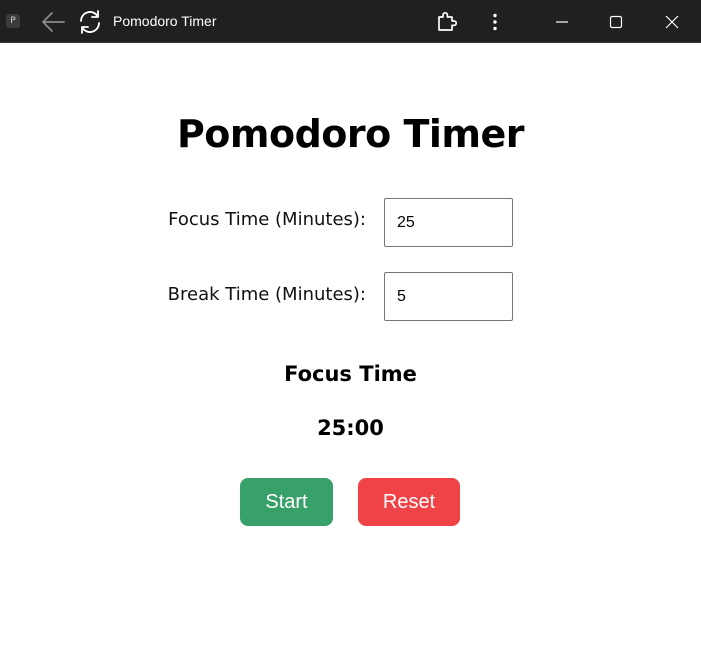 The image size is (701, 648). I want to click on title-bar: P Pomodoro Timer, so click(350, 21).